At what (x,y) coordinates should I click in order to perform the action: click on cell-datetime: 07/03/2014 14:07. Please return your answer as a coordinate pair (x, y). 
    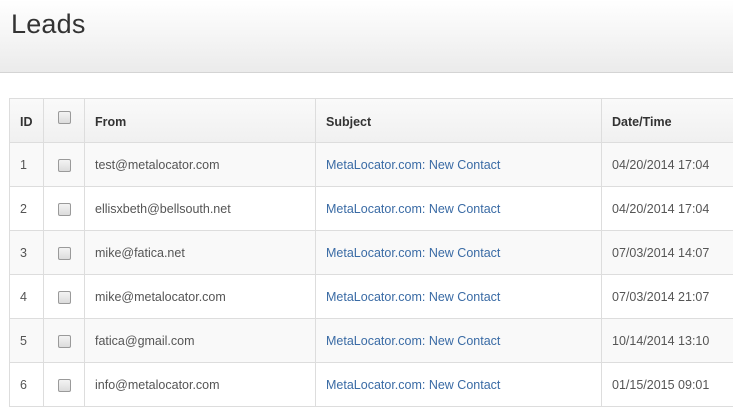
    Looking at the image, I should click on (667, 252).